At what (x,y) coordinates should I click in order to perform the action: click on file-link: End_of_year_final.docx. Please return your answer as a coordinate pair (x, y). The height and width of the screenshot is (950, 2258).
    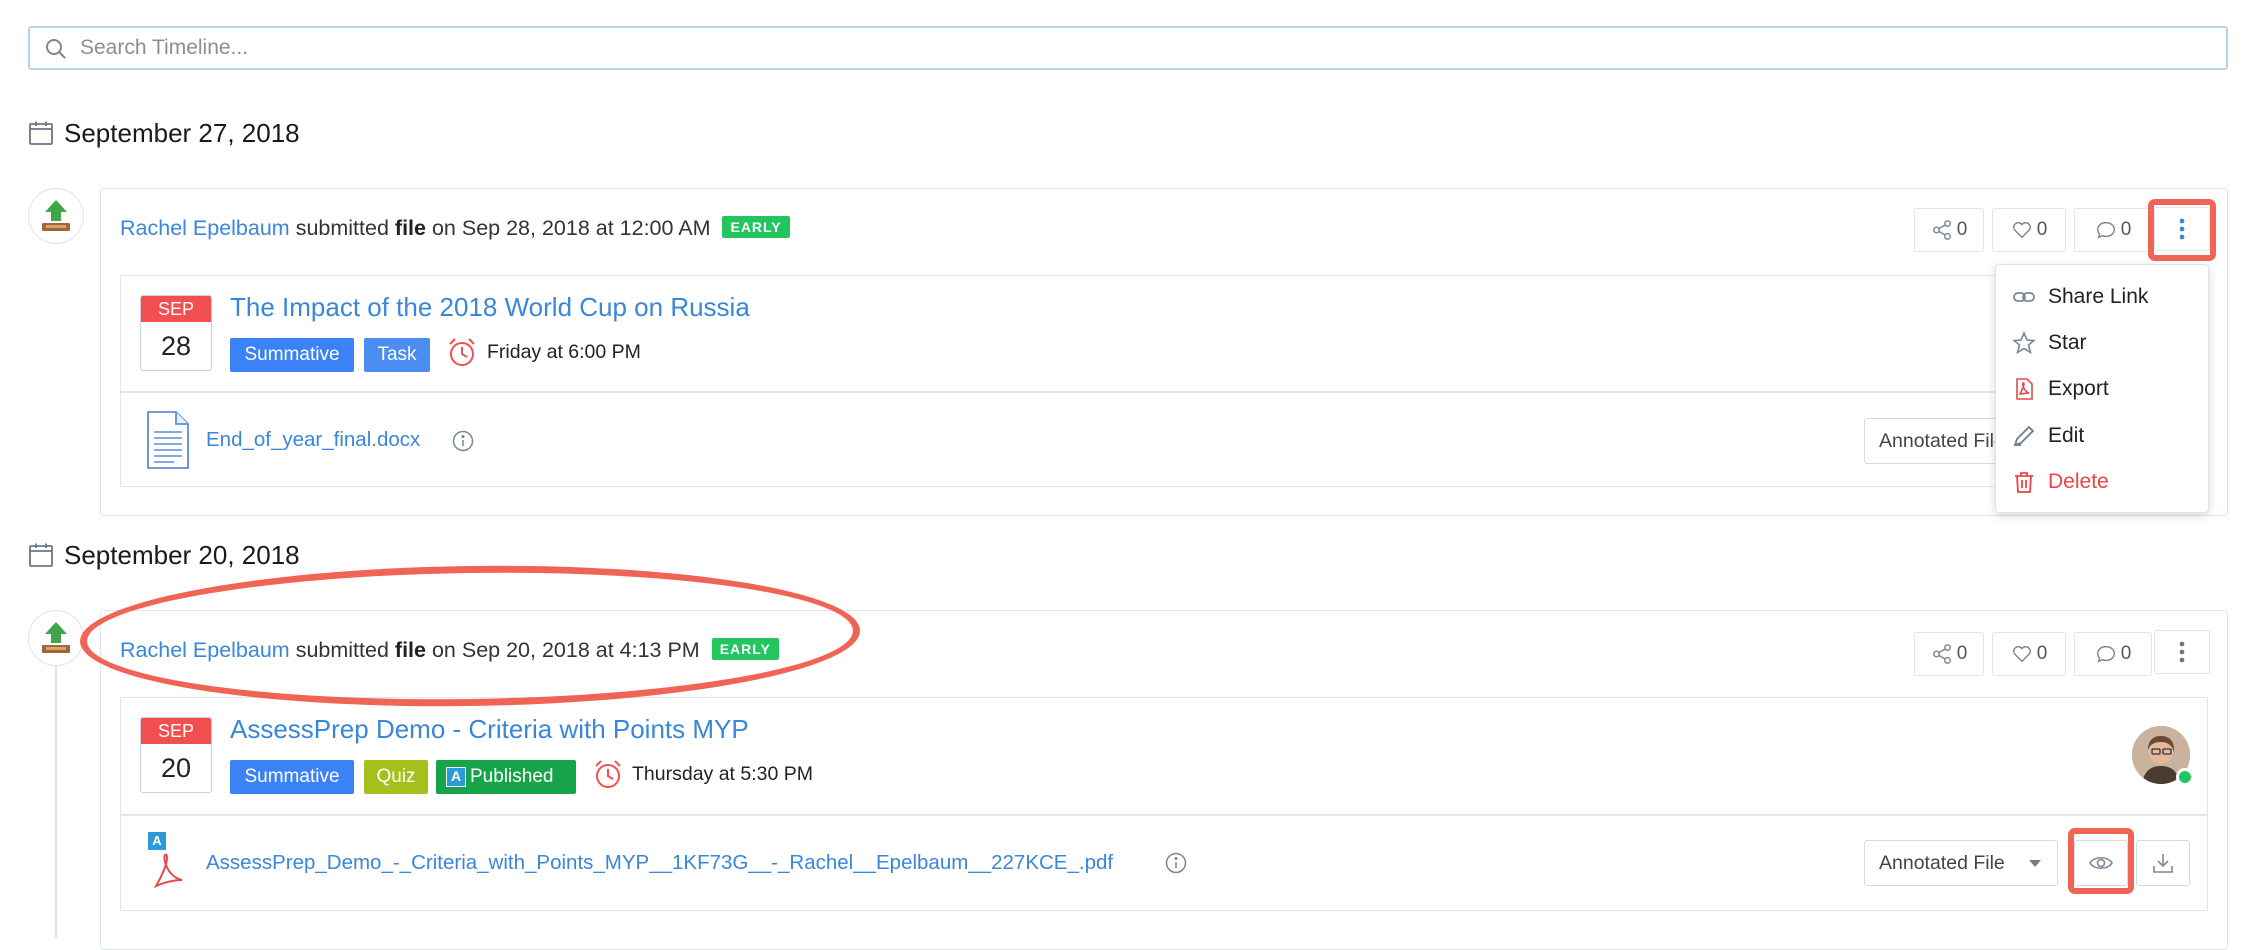
    Looking at the image, I should click on (313, 440).